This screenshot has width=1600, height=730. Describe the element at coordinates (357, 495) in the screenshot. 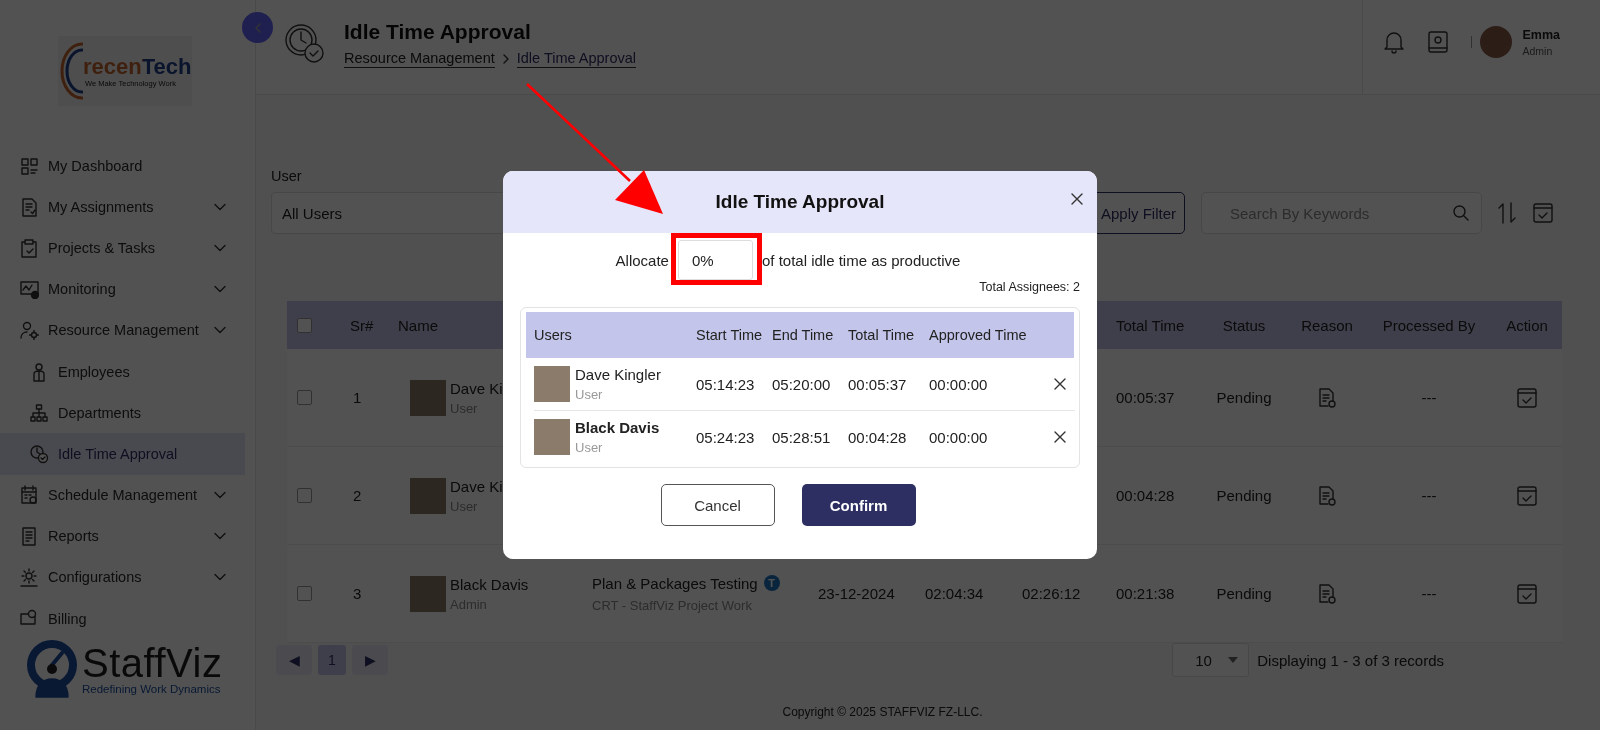

I see `row-number: 2` at that location.